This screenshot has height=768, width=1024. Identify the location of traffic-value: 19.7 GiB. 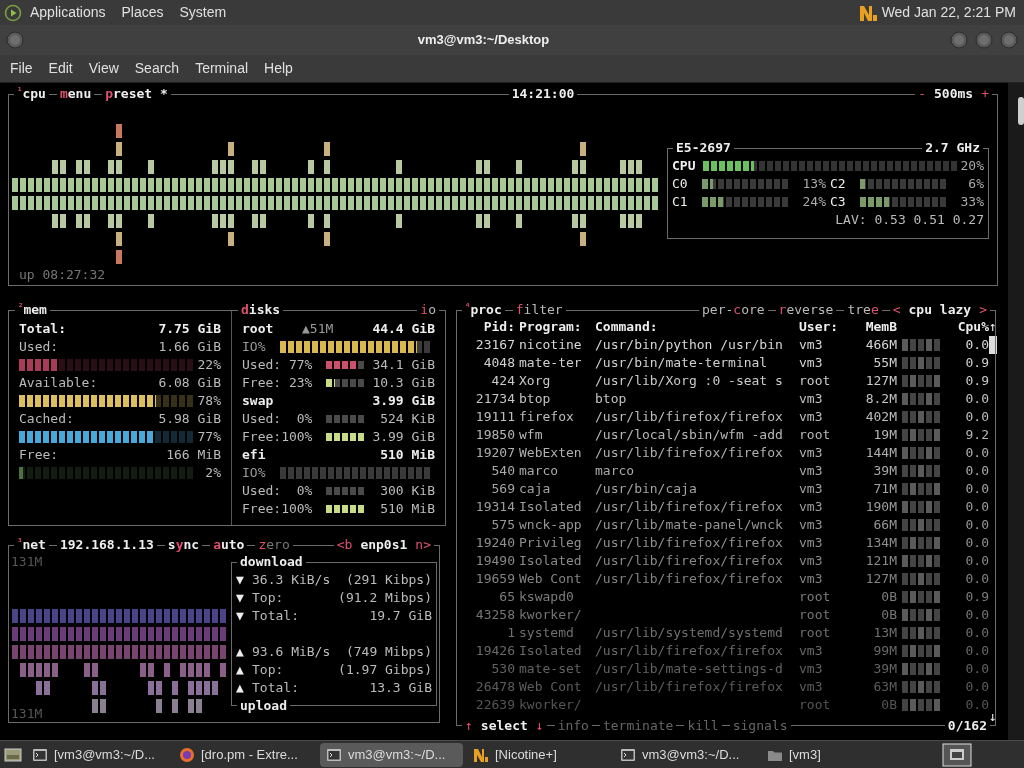
(400, 616).